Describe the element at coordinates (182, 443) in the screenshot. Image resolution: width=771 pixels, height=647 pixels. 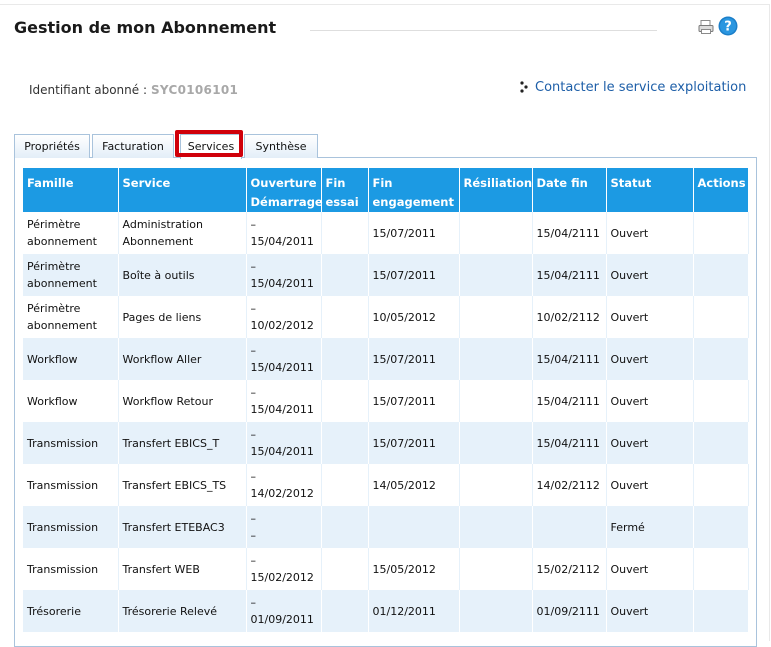
I see `cell-service: Transfert EBICS_T` at that location.